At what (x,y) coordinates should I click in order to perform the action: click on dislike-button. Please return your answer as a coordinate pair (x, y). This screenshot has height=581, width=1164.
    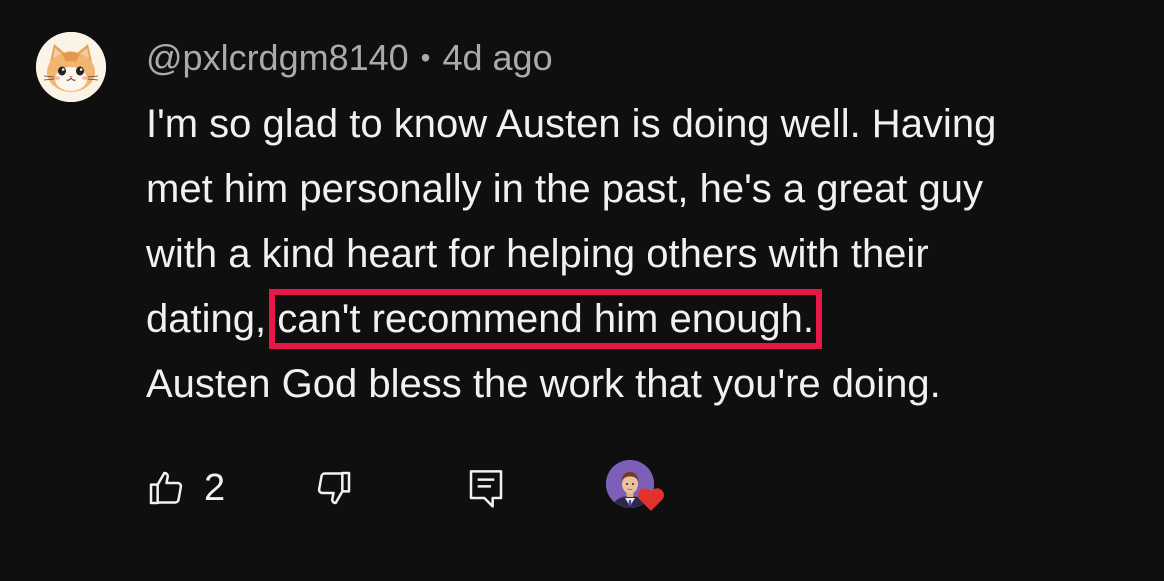
    Looking at the image, I should click on (334, 488).